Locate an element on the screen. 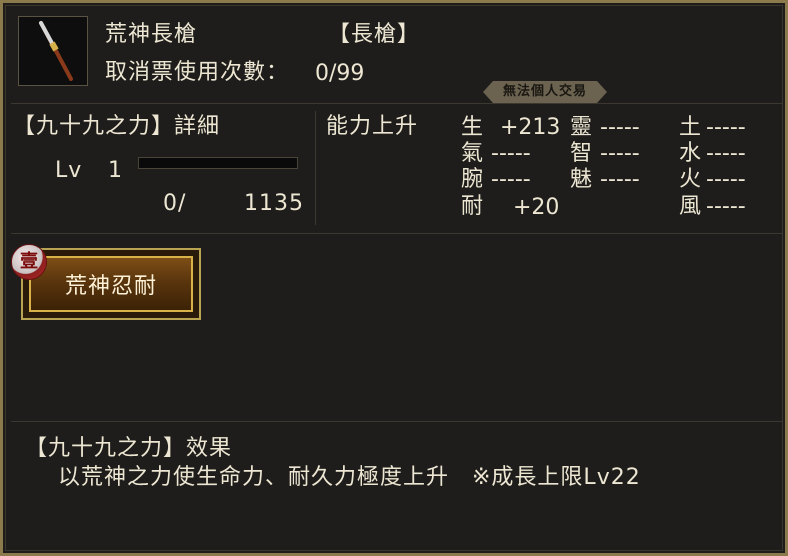 The width and height of the screenshot is (788, 556). stat-name-endurance: 耐 is located at coordinates (473, 206).